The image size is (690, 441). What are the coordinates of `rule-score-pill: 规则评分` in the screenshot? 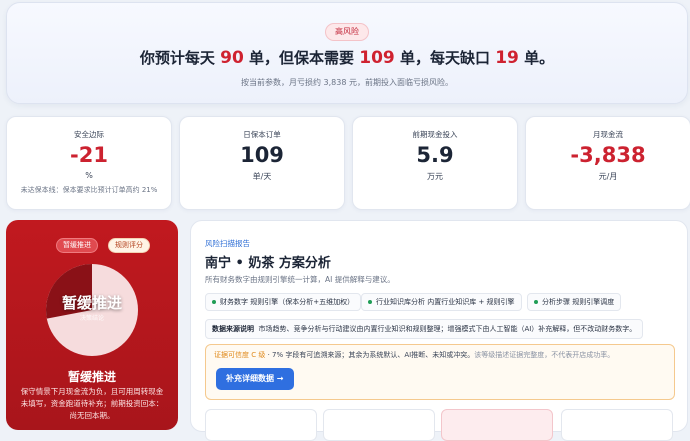 It's located at (129, 245).